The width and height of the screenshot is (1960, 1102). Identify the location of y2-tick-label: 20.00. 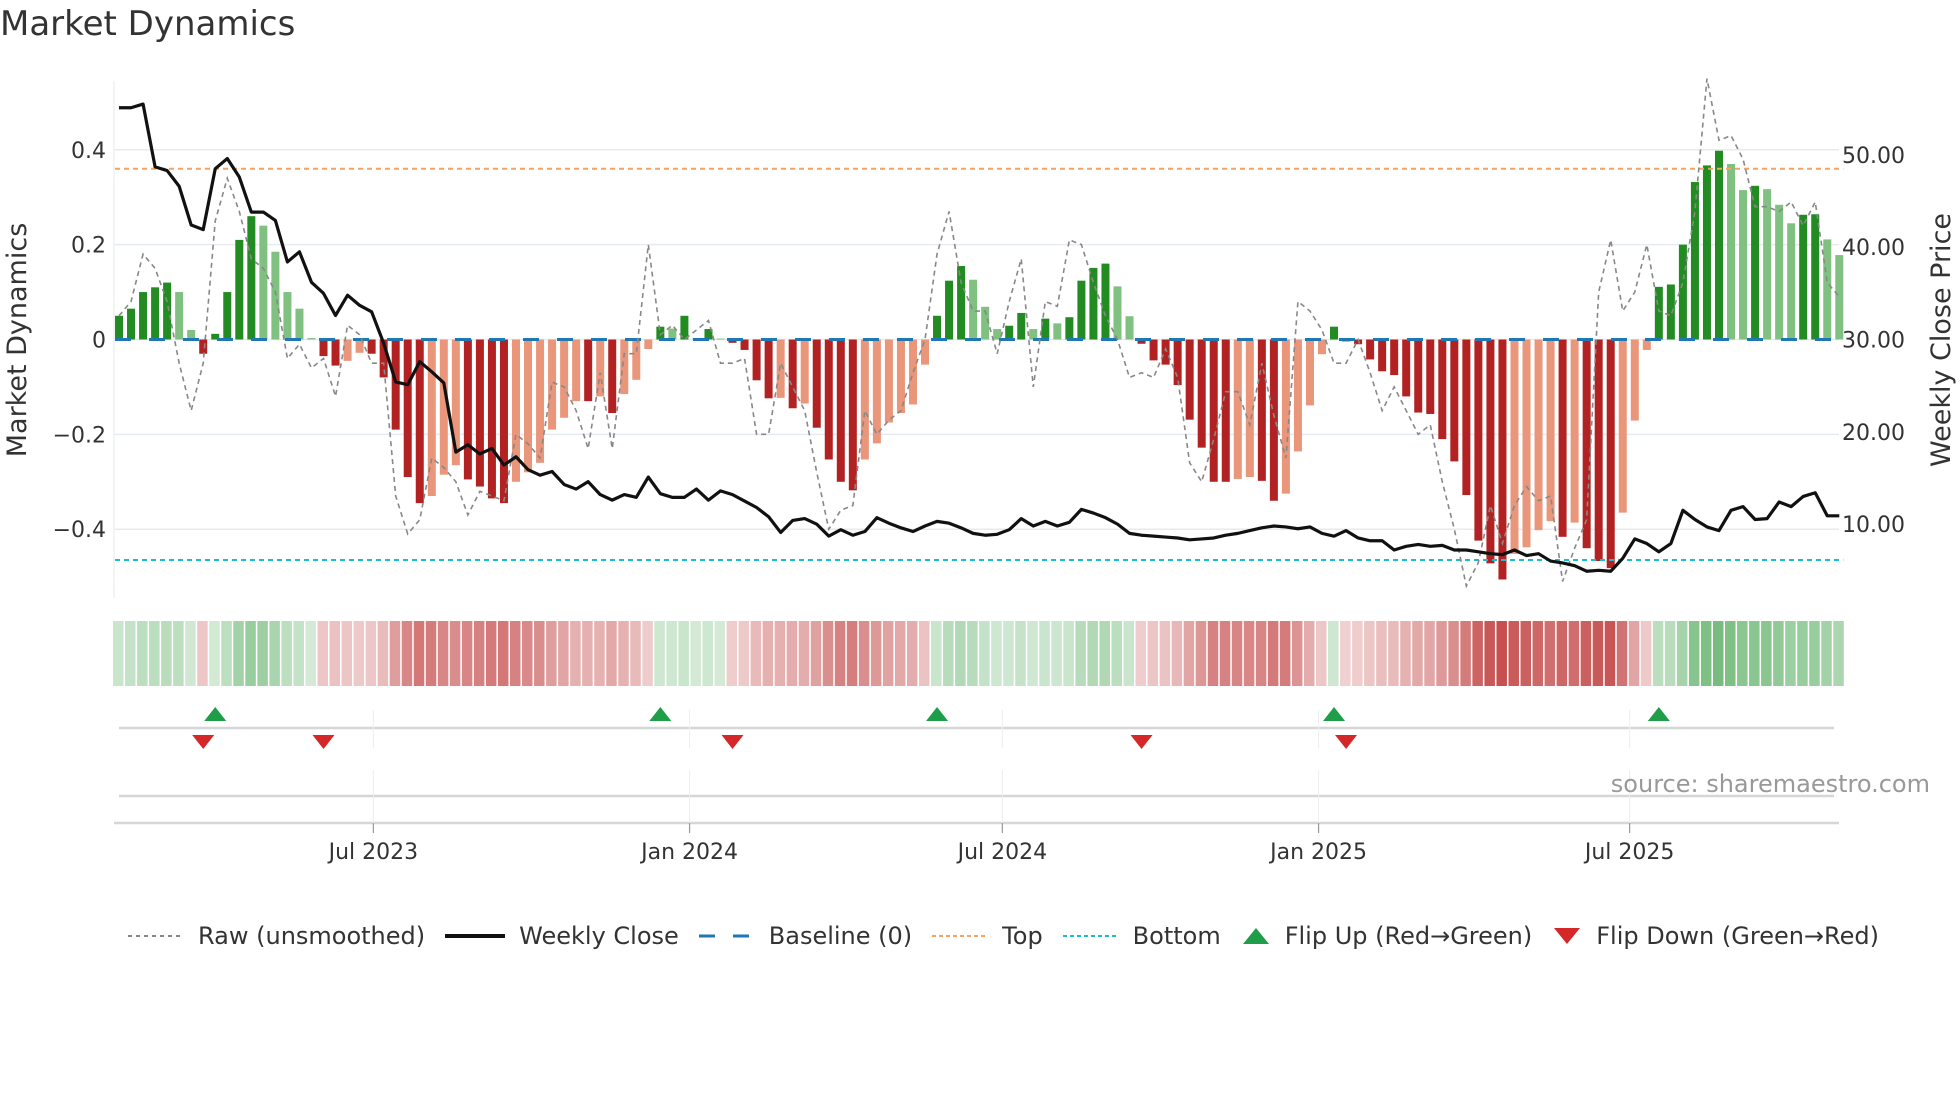
(1873, 433).